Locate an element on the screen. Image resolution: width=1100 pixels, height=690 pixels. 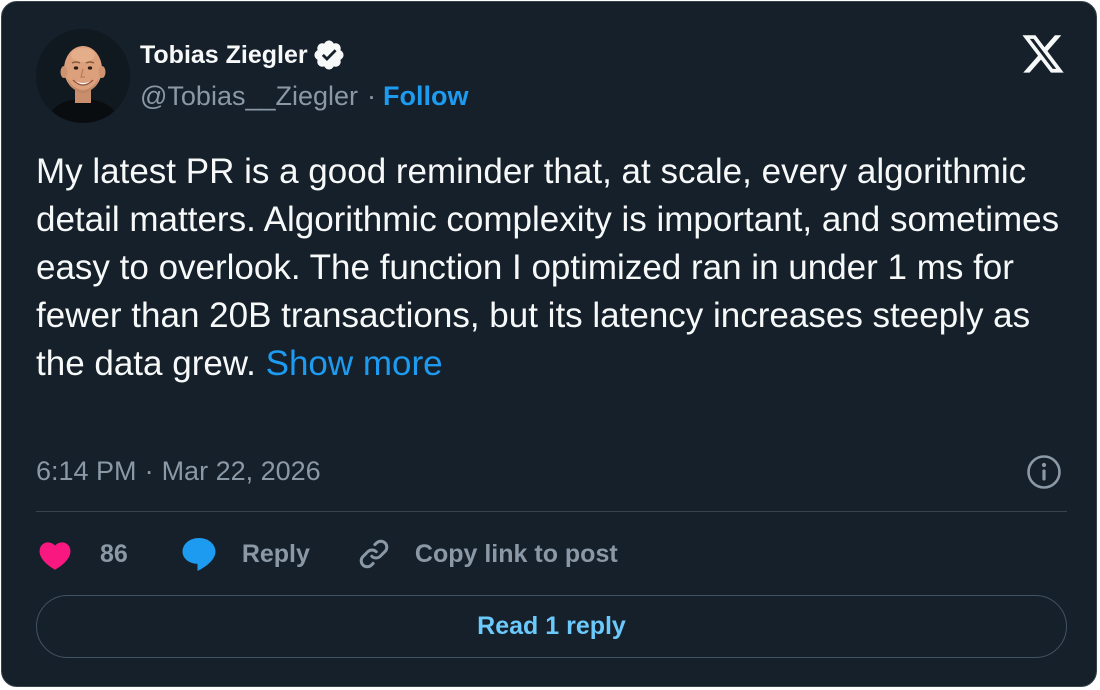
read-replies-button: Read 1 reply is located at coordinates (551, 626).